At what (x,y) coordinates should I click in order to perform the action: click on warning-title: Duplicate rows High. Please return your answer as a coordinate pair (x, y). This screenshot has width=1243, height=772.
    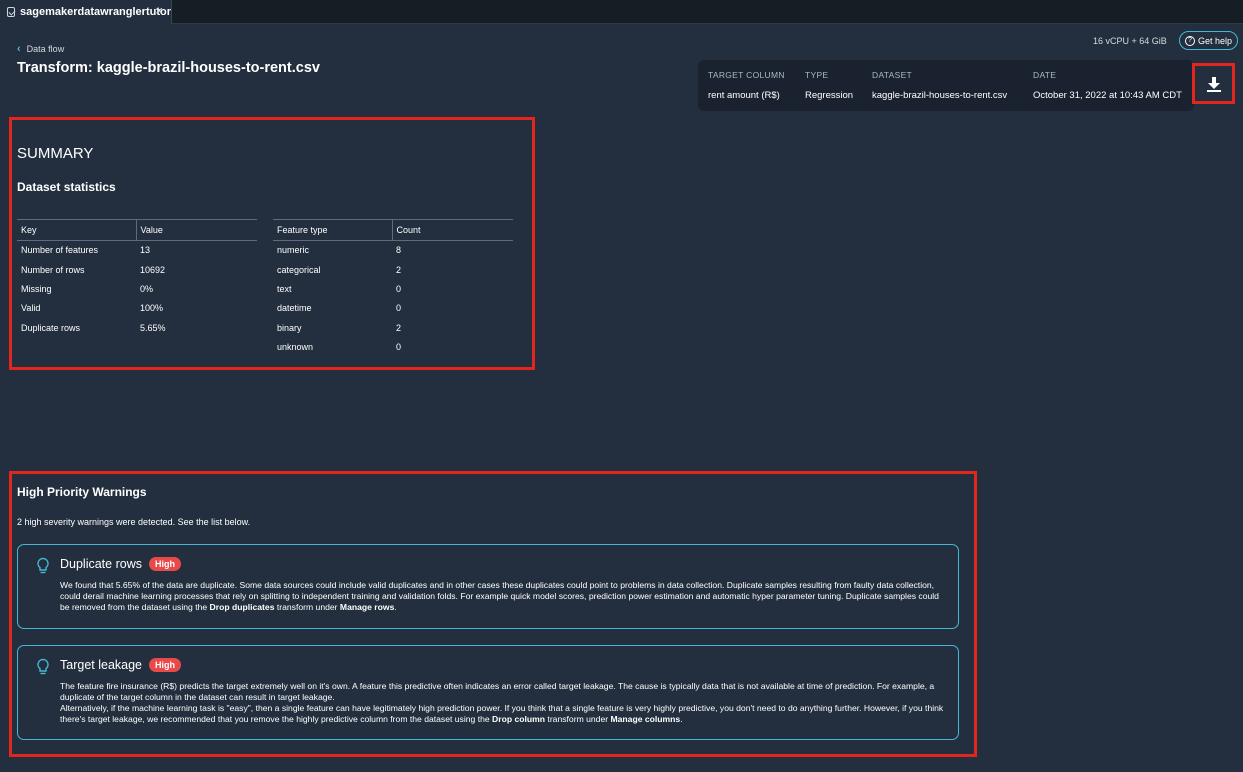
    Looking at the image, I should click on (120, 564).